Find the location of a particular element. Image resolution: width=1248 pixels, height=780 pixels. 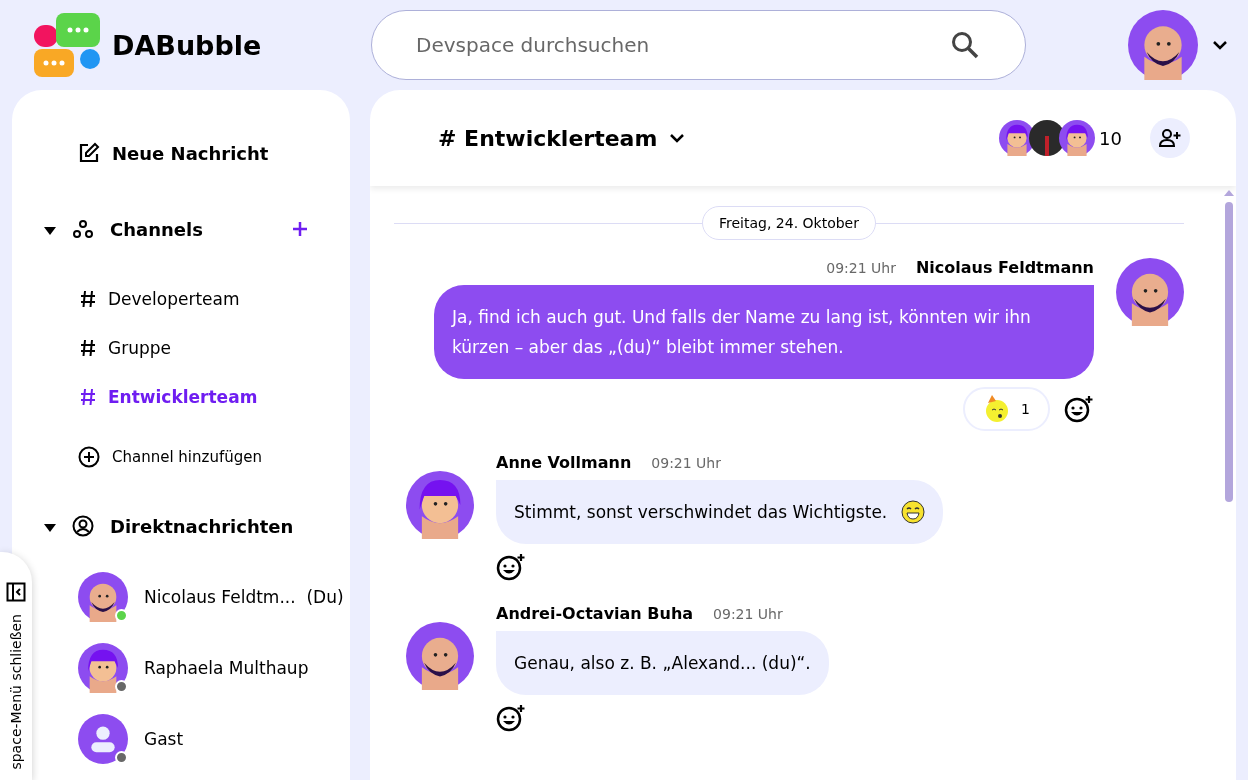

direct-messages-heading: Direktnachrichten is located at coordinates (202, 526).